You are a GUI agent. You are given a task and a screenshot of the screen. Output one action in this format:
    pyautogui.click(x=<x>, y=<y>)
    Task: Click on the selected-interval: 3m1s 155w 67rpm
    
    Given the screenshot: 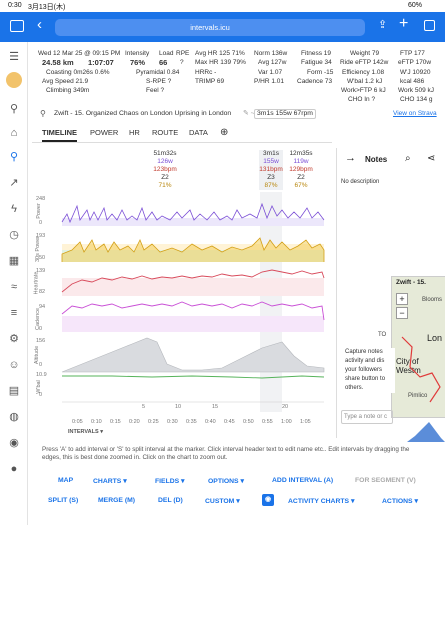 What is the action you would take?
    pyautogui.click(x=285, y=114)
    